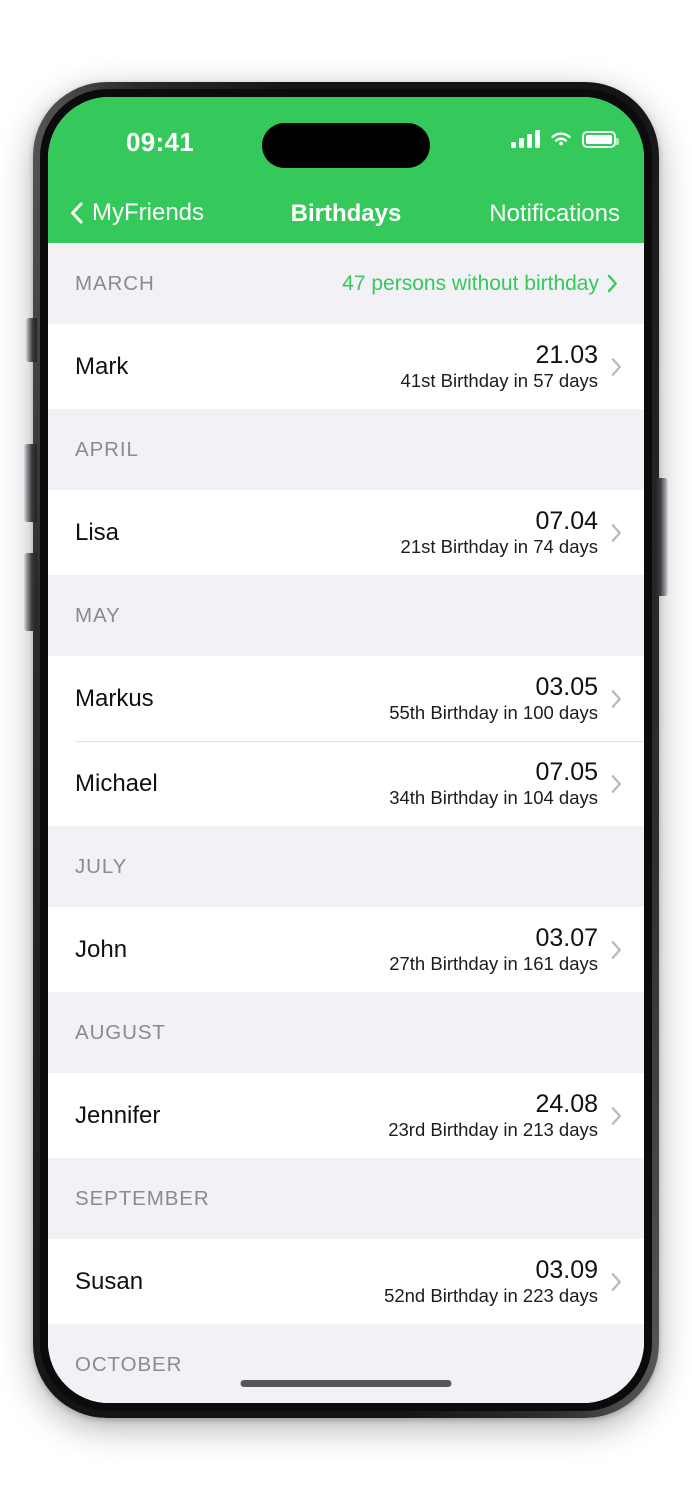  I want to click on birthday-row-name: Susan, so click(109, 1281).